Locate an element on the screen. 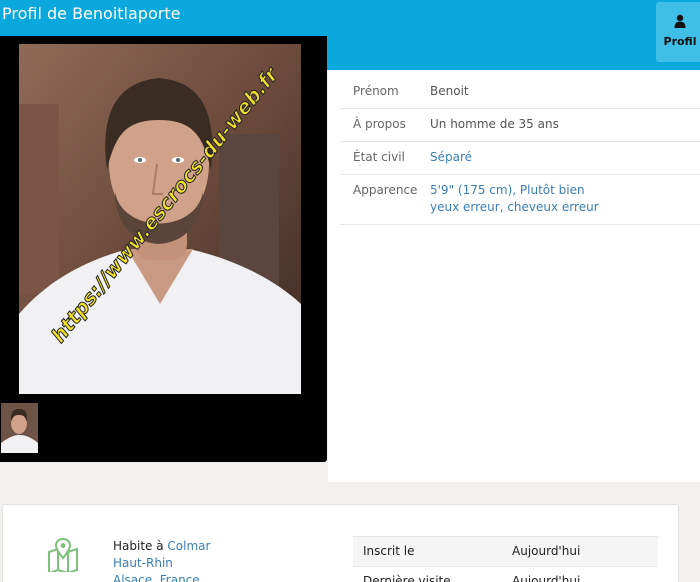  location-prefix: Habite à is located at coordinates (138, 546).